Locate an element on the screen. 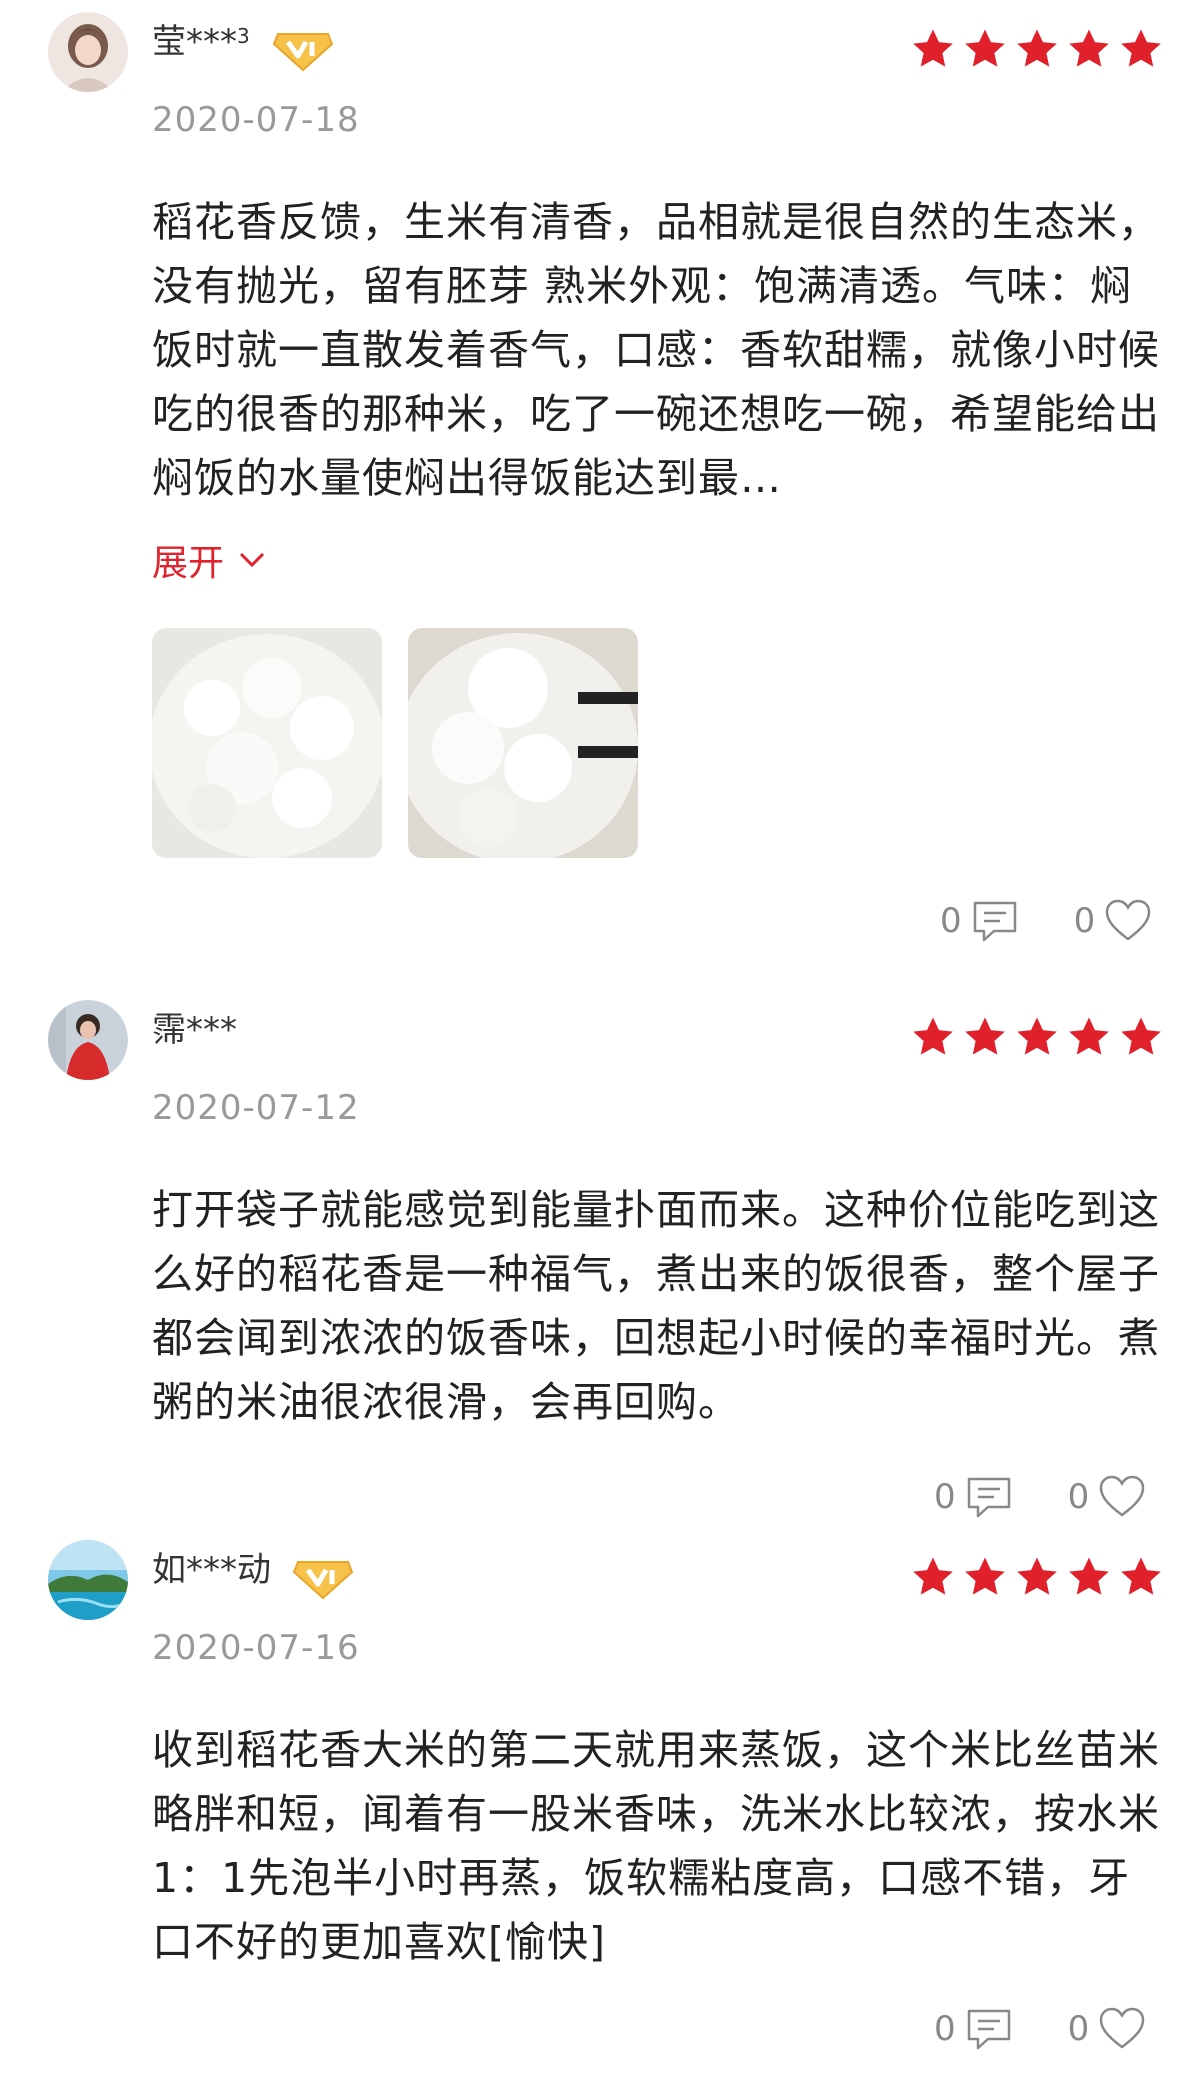 Image resolution: width=1200 pixels, height=2080 pixels. username: 霈*** is located at coordinates (194, 1030).